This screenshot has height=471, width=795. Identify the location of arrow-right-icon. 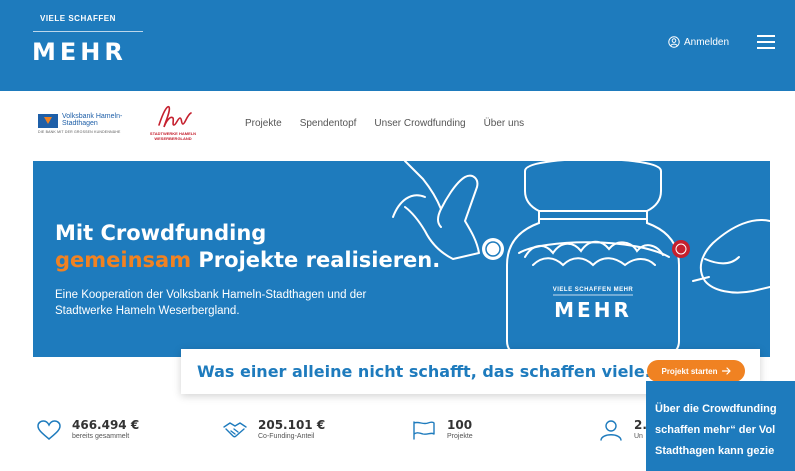
(726, 371).